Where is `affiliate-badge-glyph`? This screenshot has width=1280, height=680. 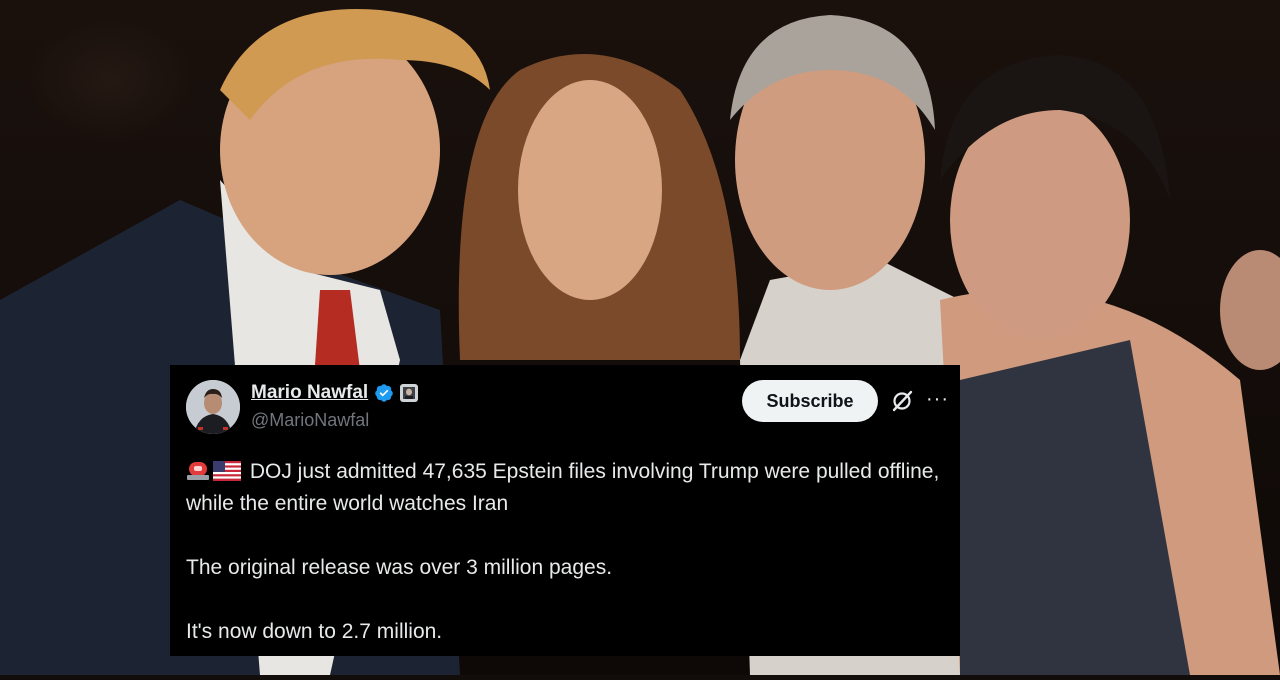 affiliate-badge-glyph is located at coordinates (409, 393).